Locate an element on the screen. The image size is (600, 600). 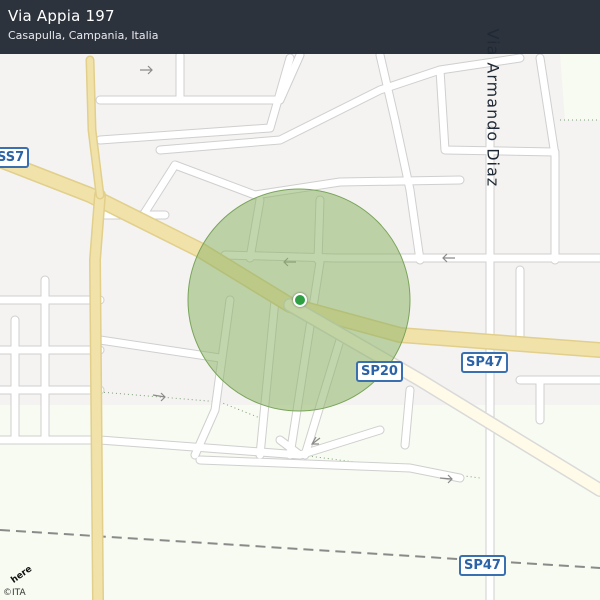
here-logo: here is located at coordinates (22, 575).